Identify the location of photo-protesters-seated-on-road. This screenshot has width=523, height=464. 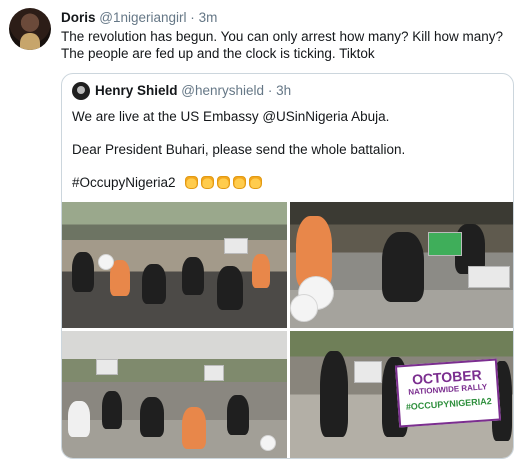
(174, 265).